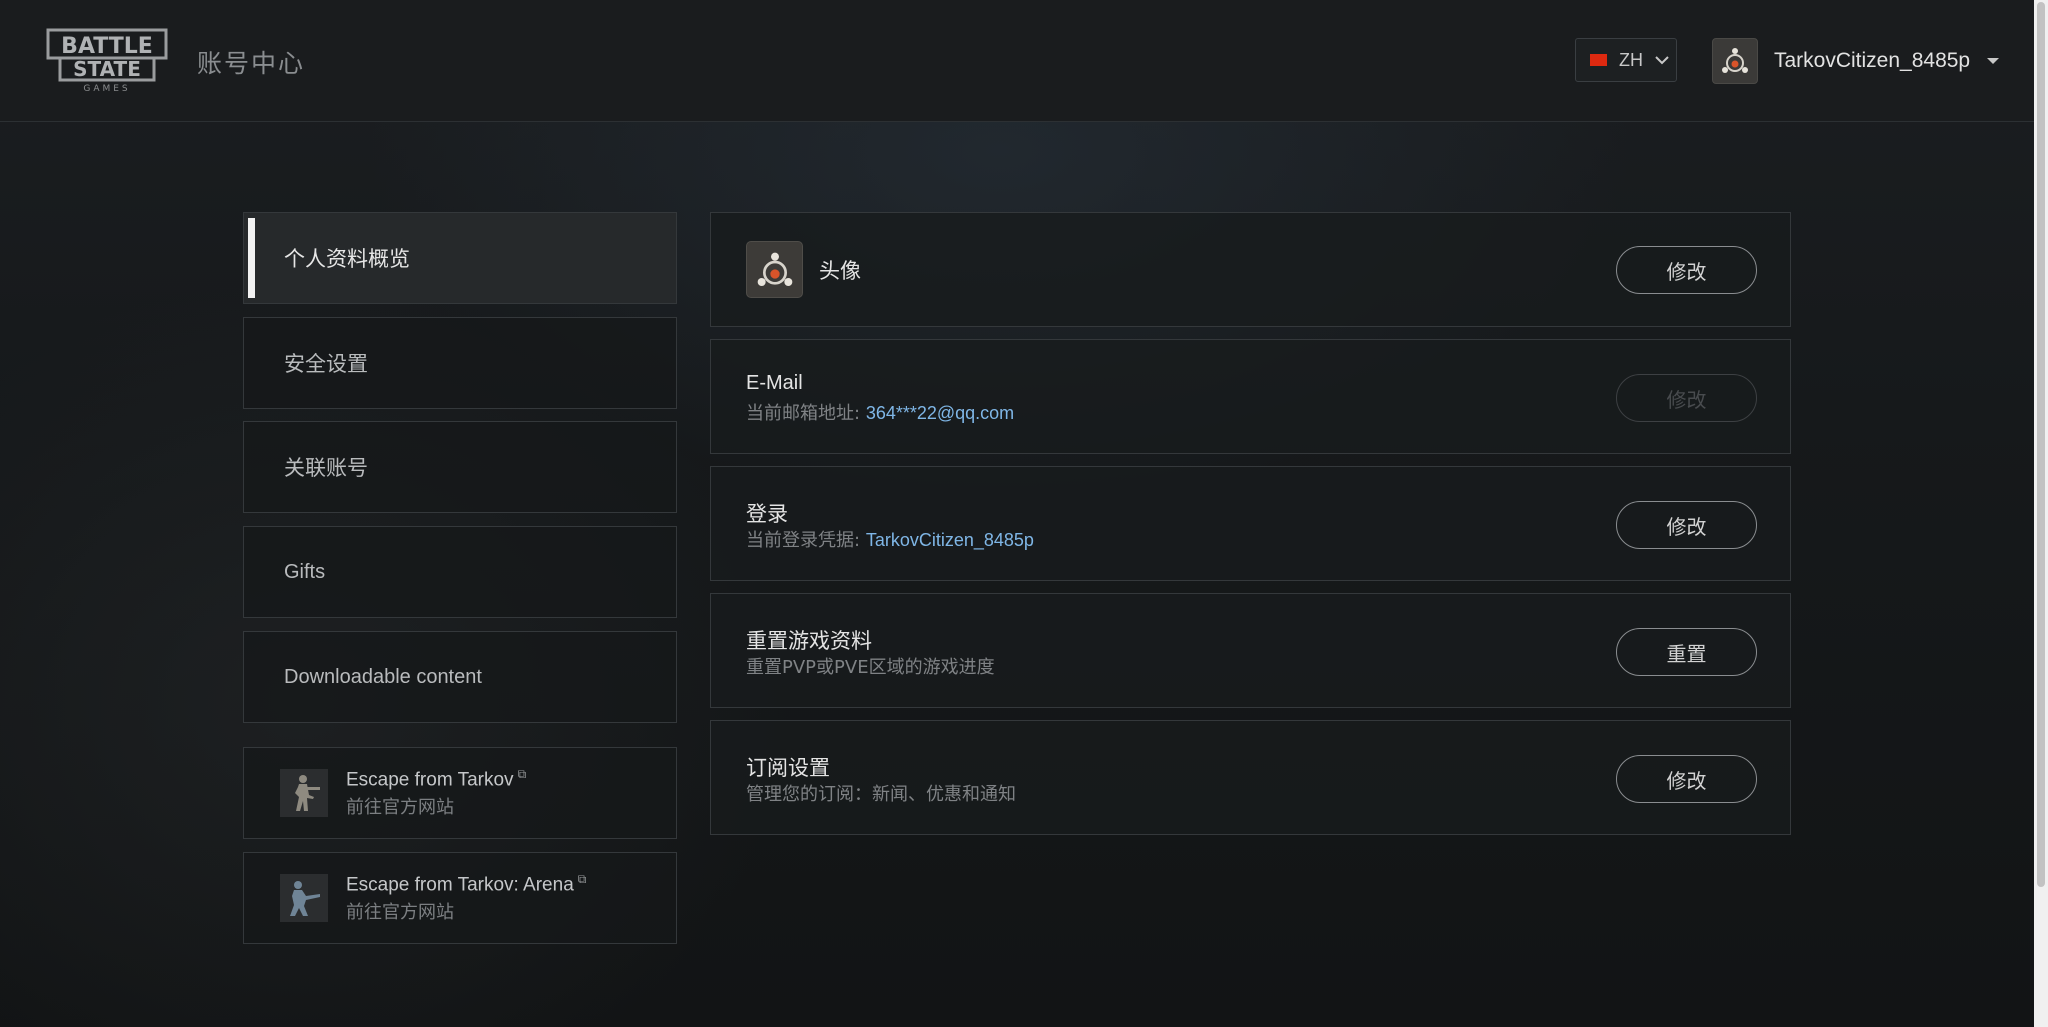  Describe the element at coordinates (1686, 398) in the screenshot. I see `edit-email-button: 修改` at that location.